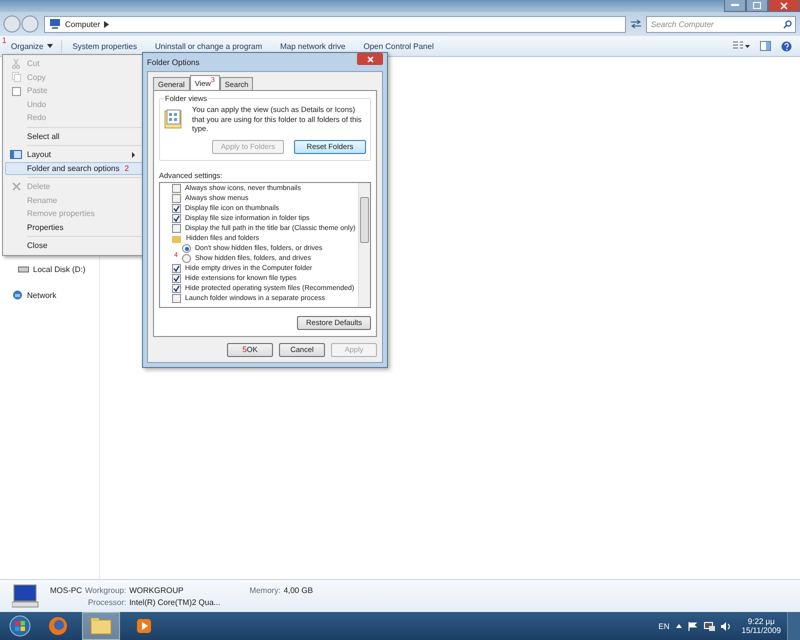  What do you see at coordinates (74, 227) in the screenshot?
I see `menu-item: Properties` at bounding box center [74, 227].